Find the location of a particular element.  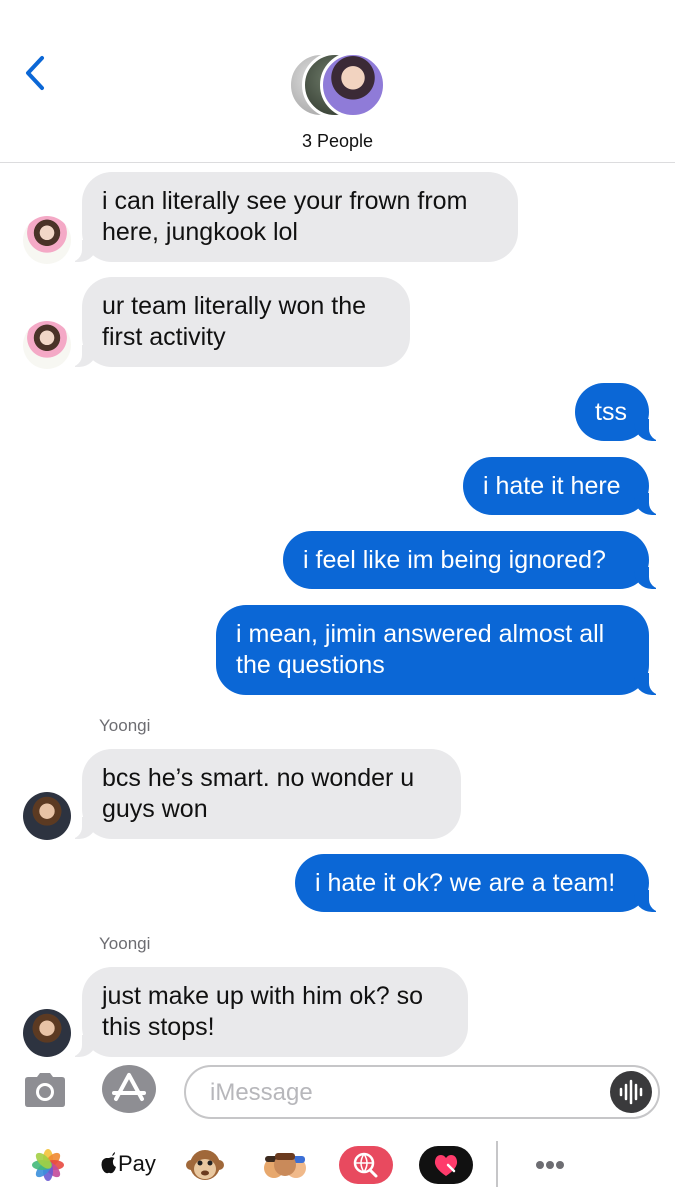

incoming-message: just make up with him ok? so this stops! is located at coordinates (269, 1012).